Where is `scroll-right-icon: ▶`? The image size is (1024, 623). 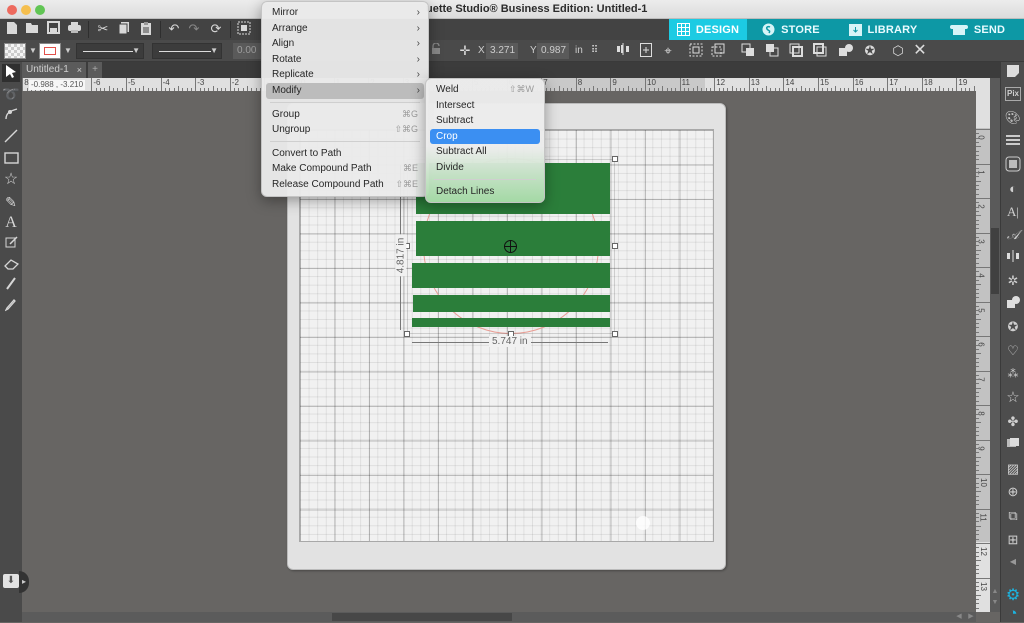 scroll-right-icon: ▶ is located at coordinates (971, 617).